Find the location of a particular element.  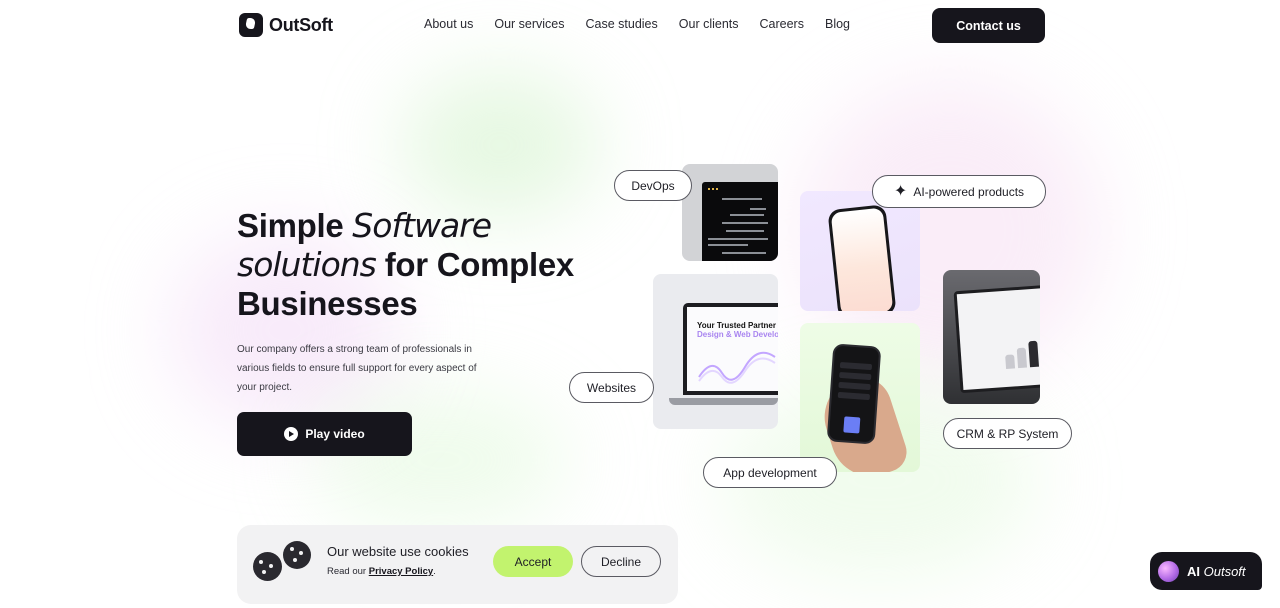

accept-cookies-button: Accept is located at coordinates (533, 561).